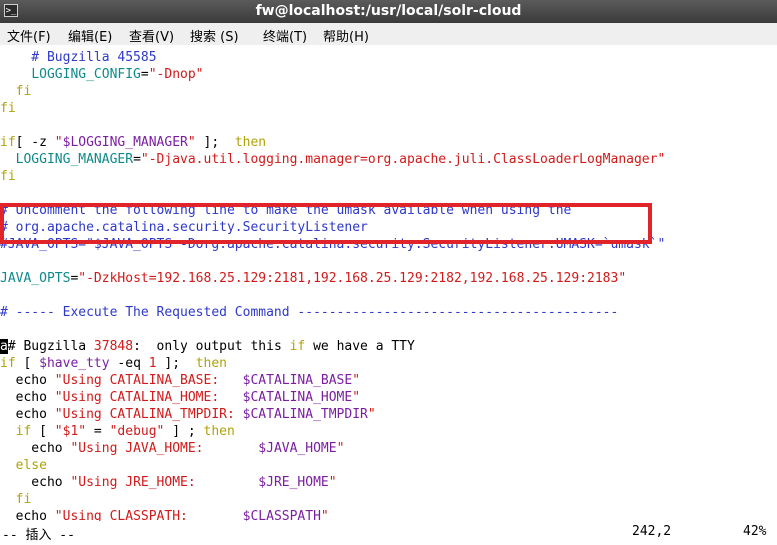  Describe the element at coordinates (297, 448) in the screenshot. I see `code-token: $JAVA_HOME` at that location.